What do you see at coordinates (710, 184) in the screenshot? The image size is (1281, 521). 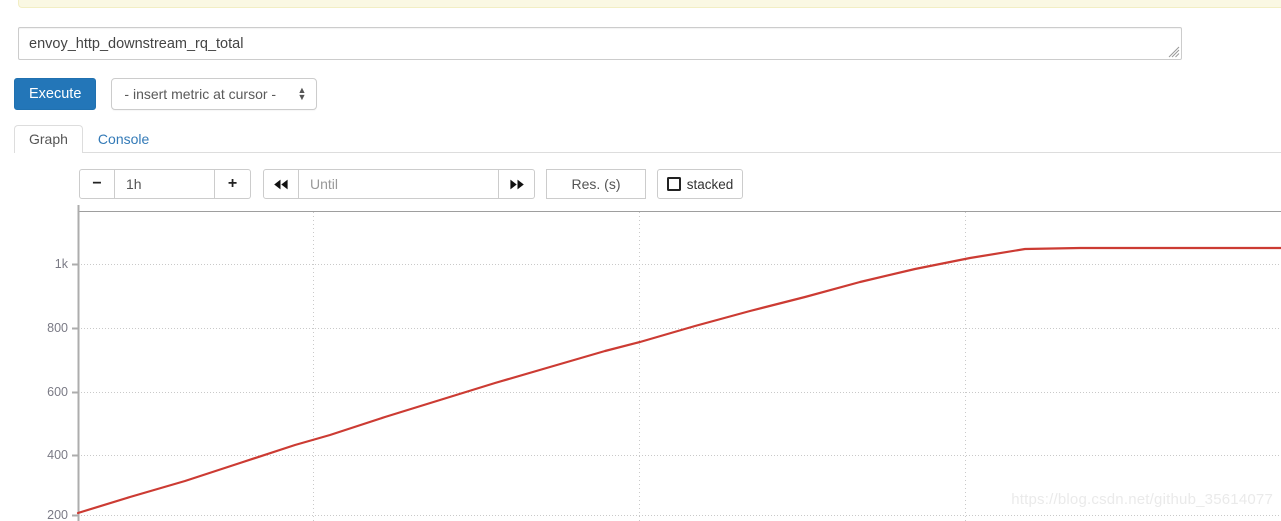 I see `stacked-toggle-label: stacked` at bounding box center [710, 184].